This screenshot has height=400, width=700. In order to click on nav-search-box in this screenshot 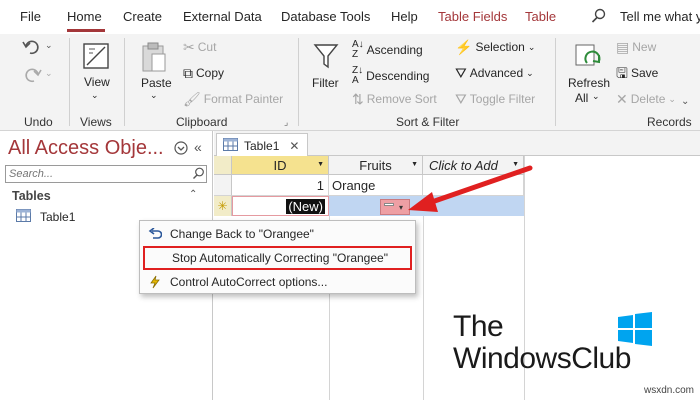, I will do `click(106, 174)`.